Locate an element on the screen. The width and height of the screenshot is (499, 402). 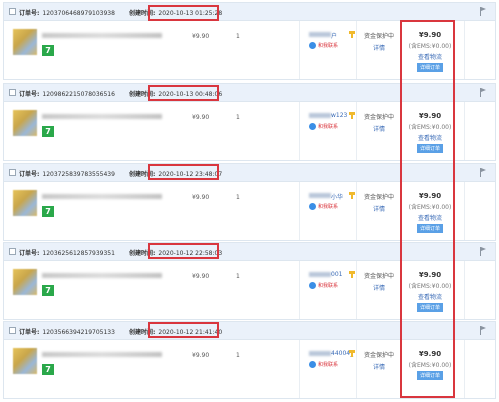
order-number: 订单号: 1203625612857939351 is located at coordinates (67, 252).